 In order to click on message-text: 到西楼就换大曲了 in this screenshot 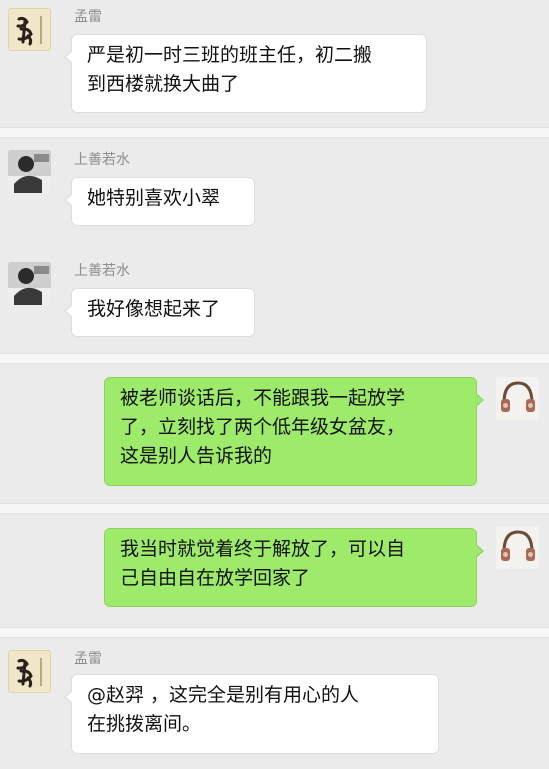, I will do `click(163, 84)`.